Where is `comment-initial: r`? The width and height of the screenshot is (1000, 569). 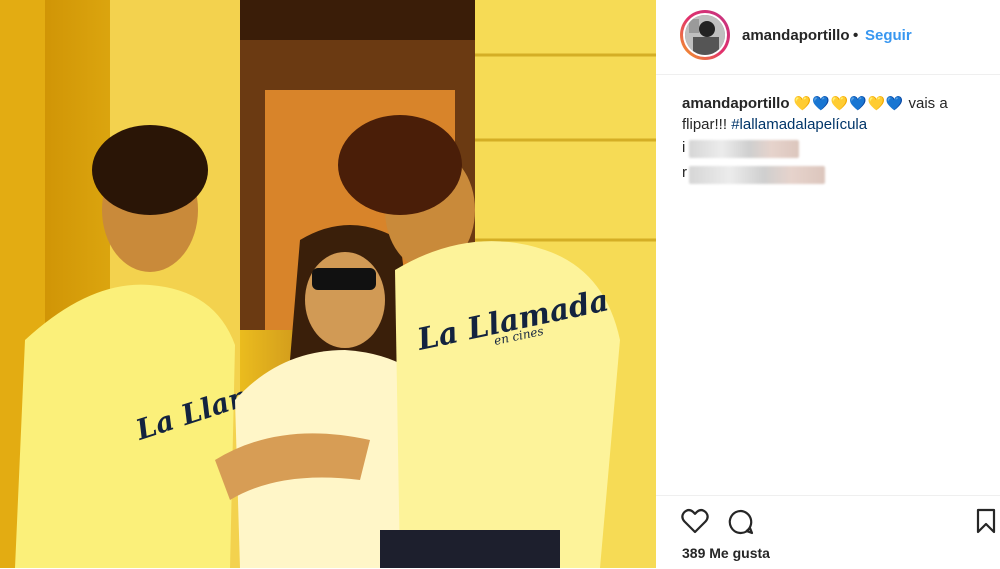
comment-initial: r is located at coordinates (684, 172).